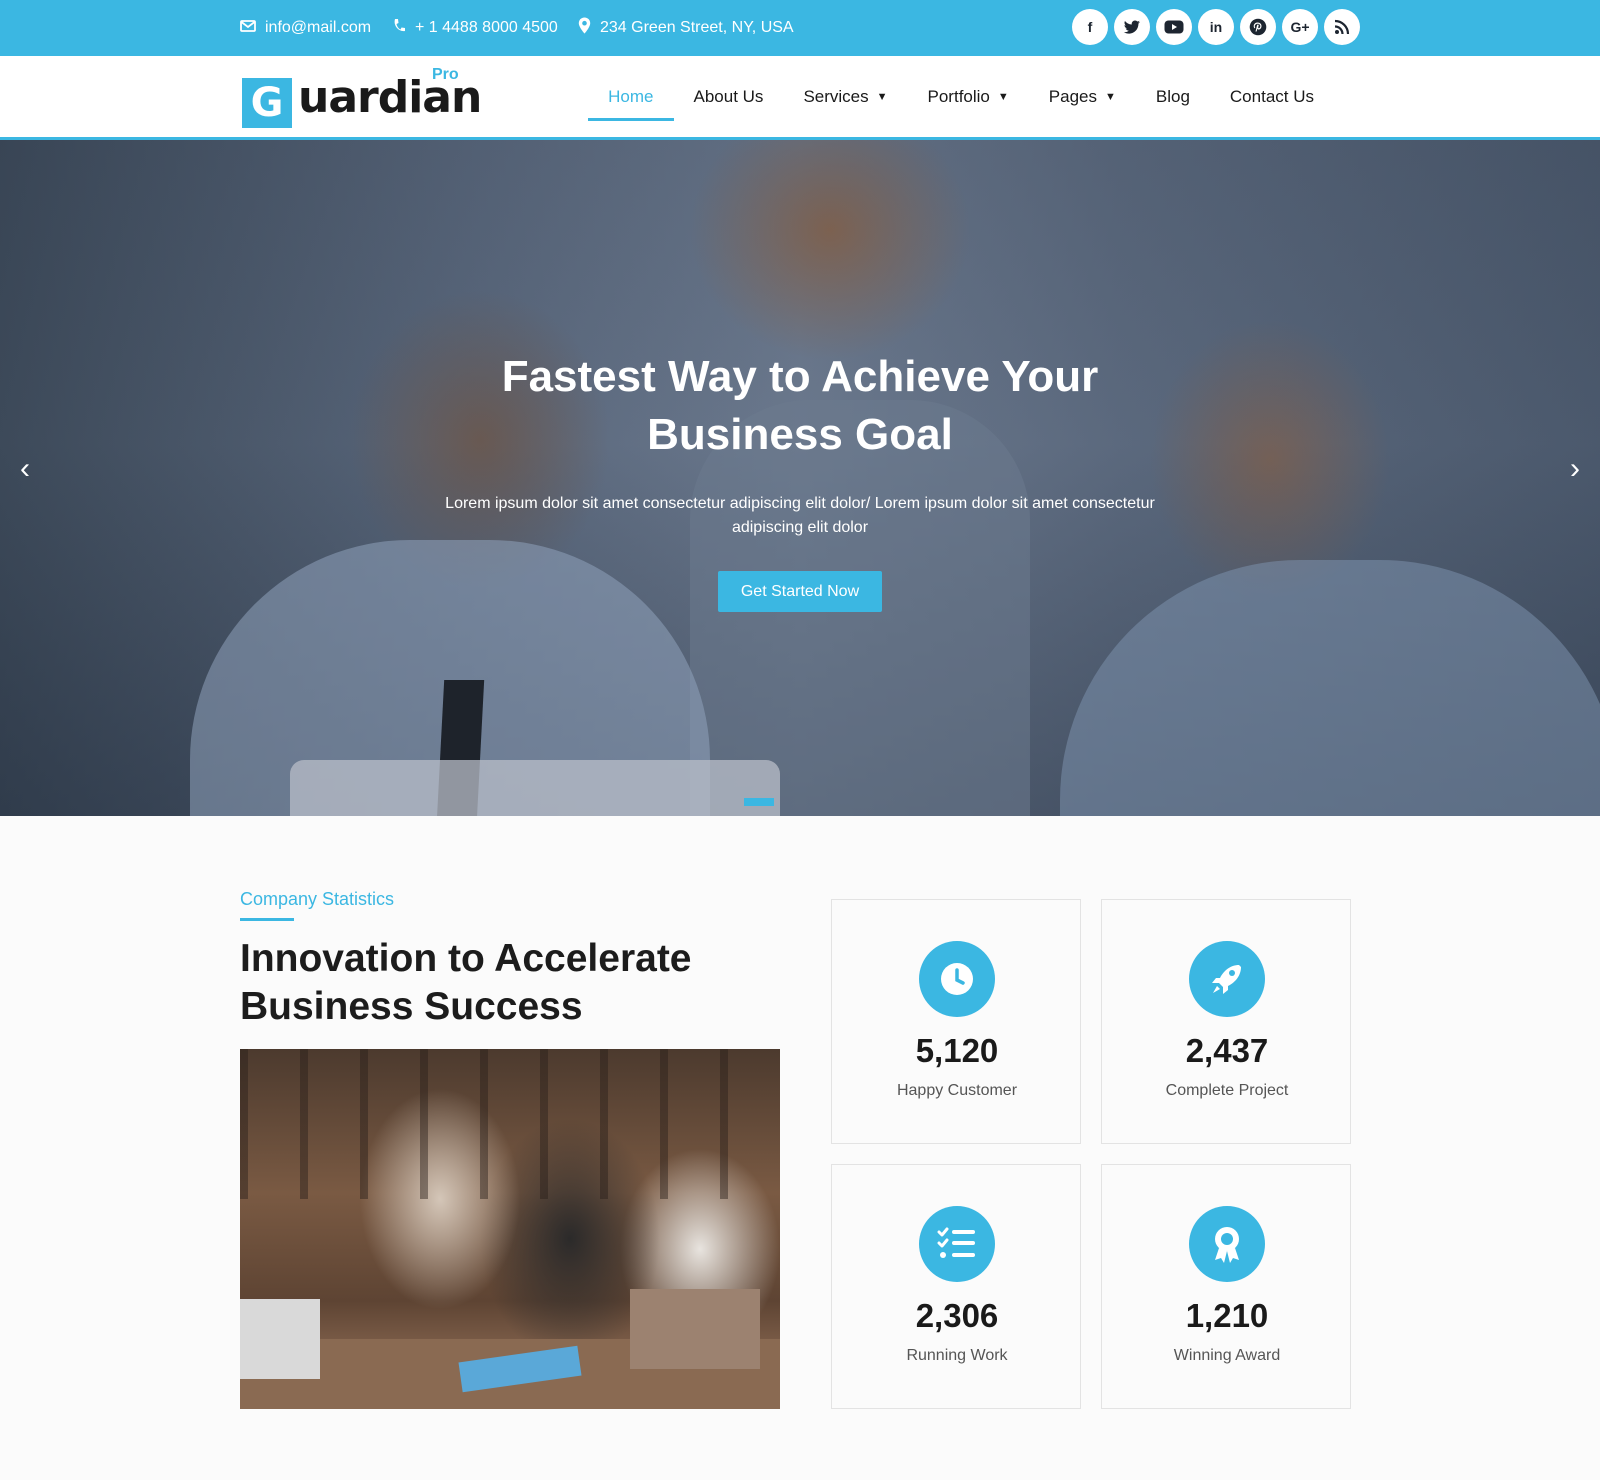 The width and height of the screenshot is (1600, 1480). Describe the element at coordinates (584, 28) in the screenshot. I see `map-pin-icon` at that location.